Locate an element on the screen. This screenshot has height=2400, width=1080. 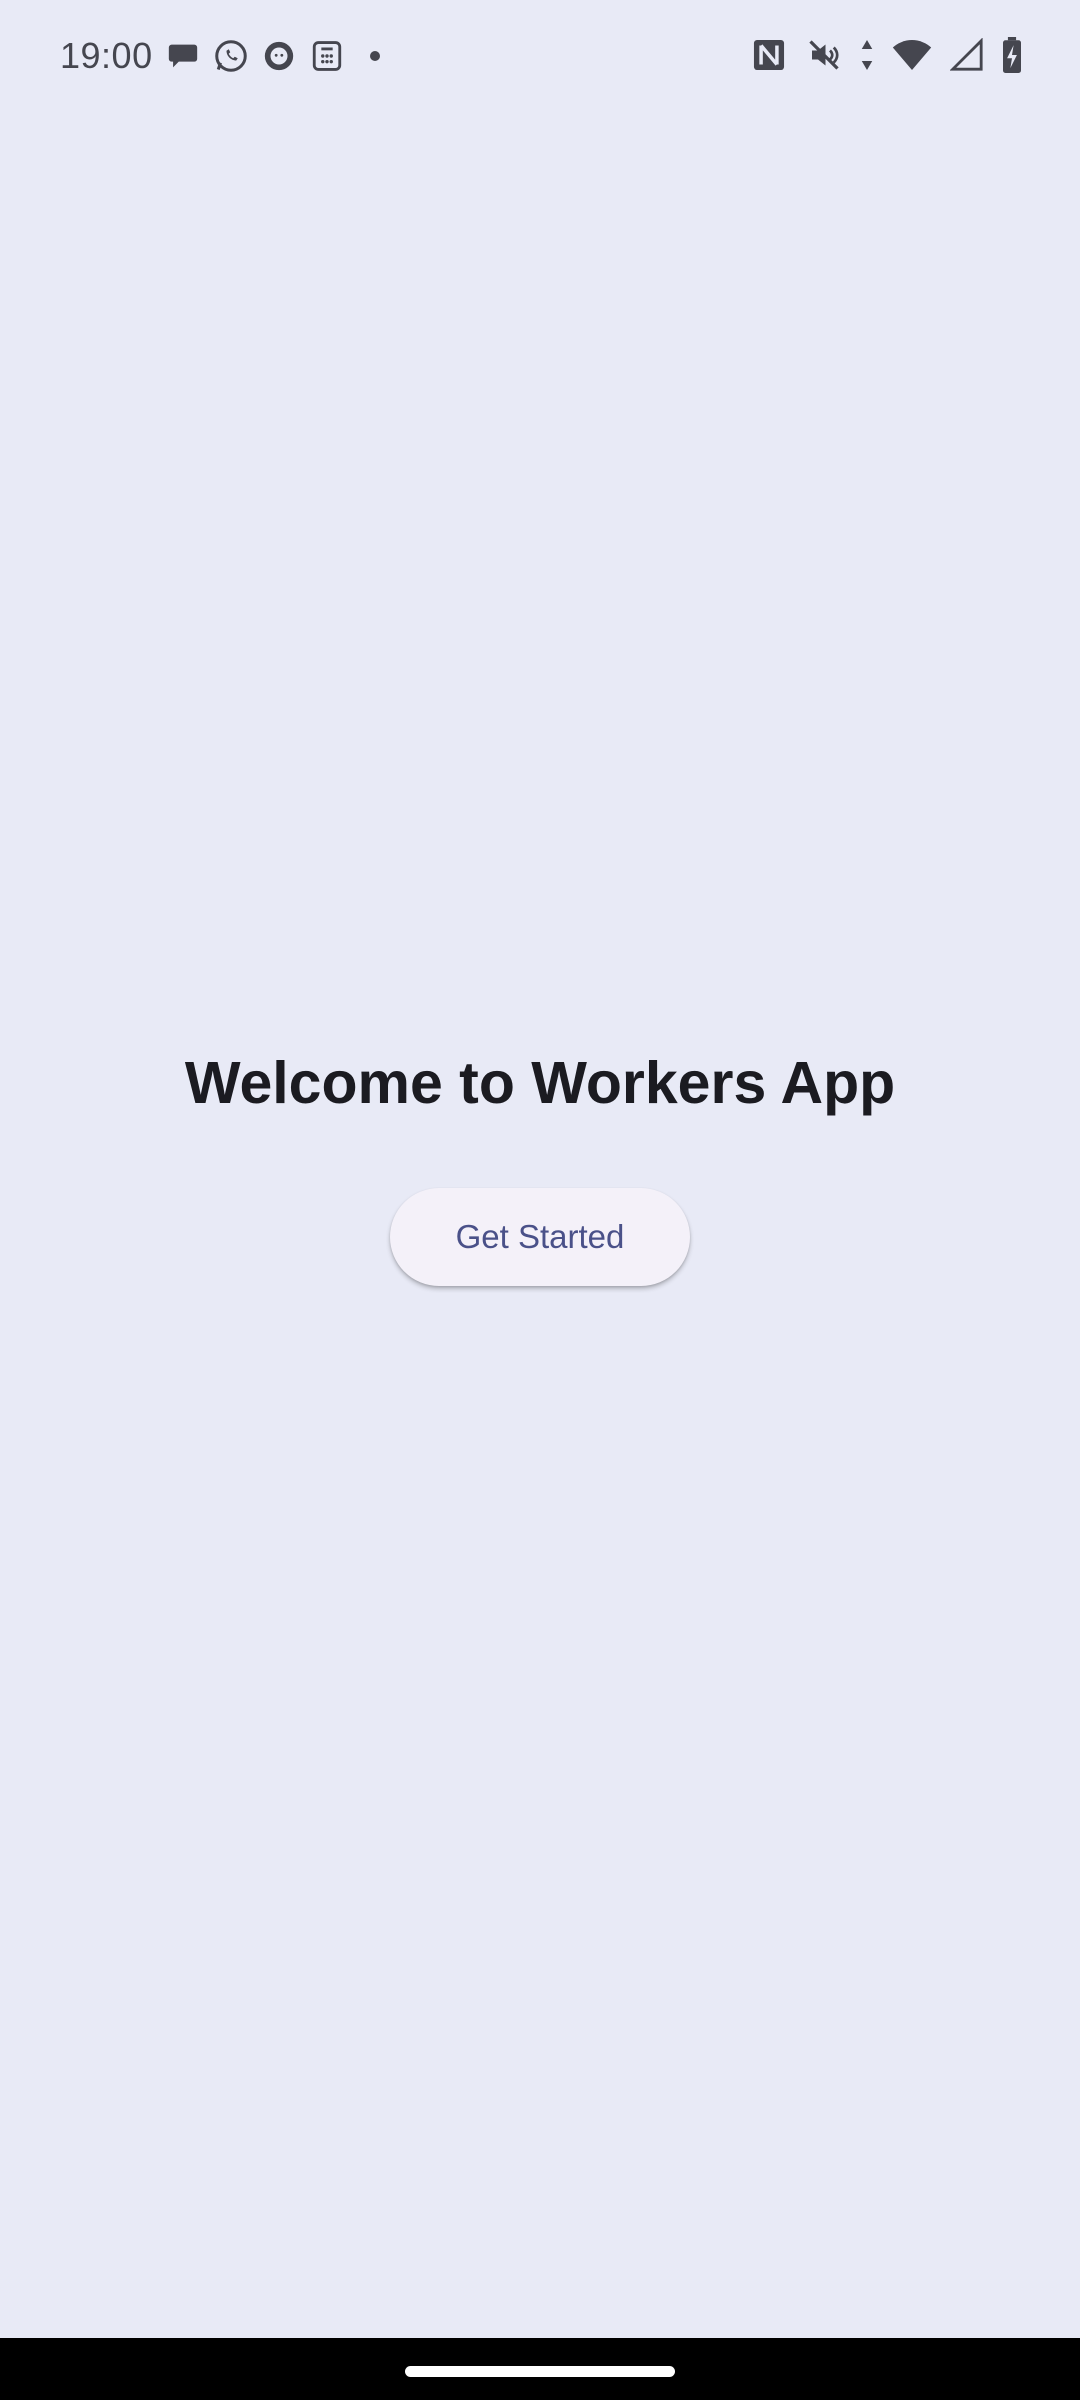
whatsapp-icon is located at coordinates (231, 56).